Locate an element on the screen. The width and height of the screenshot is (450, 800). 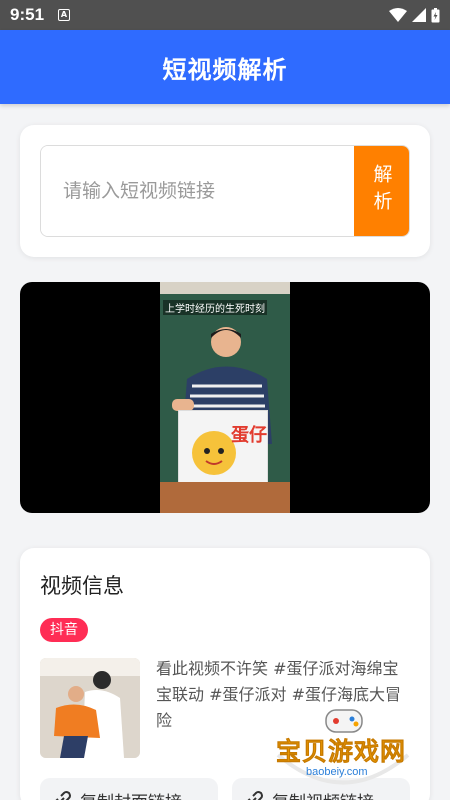
box-text: 蛋仔 is located at coordinates (249, 435).